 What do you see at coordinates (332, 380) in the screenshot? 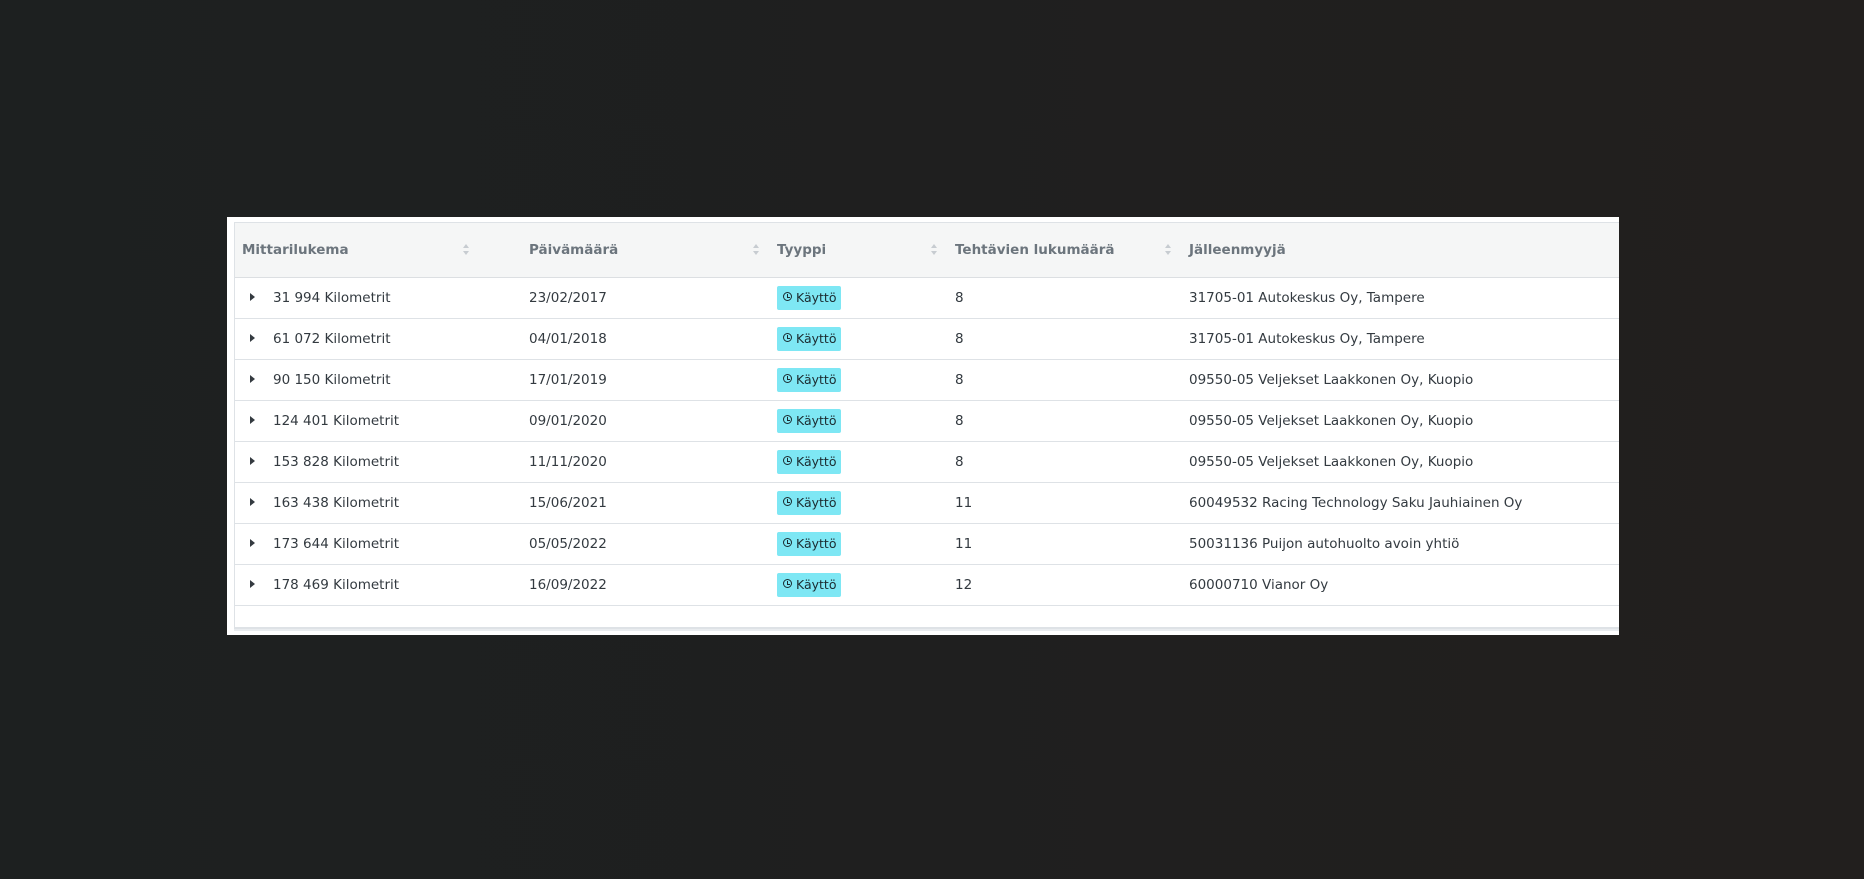
I see `mileage-cell: 90 150 Kilometrit` at bounding box center [332, 380].